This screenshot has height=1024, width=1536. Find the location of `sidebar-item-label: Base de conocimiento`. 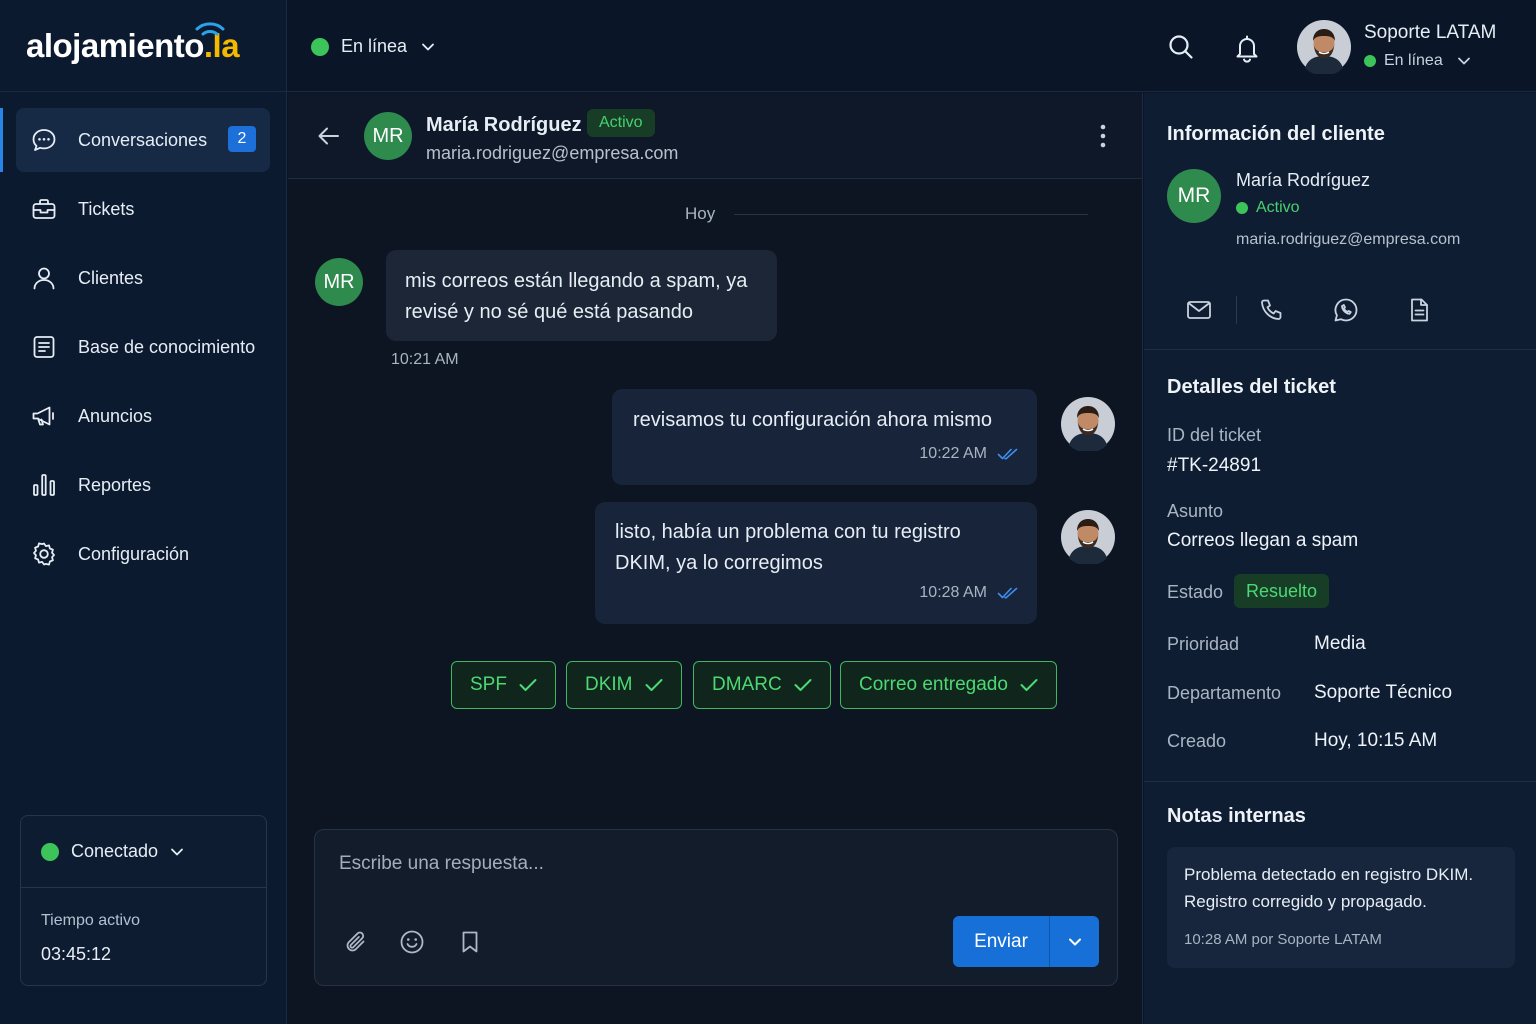

sidebar-item-label: Base de conocimiento is located at coordinates (167, 346).